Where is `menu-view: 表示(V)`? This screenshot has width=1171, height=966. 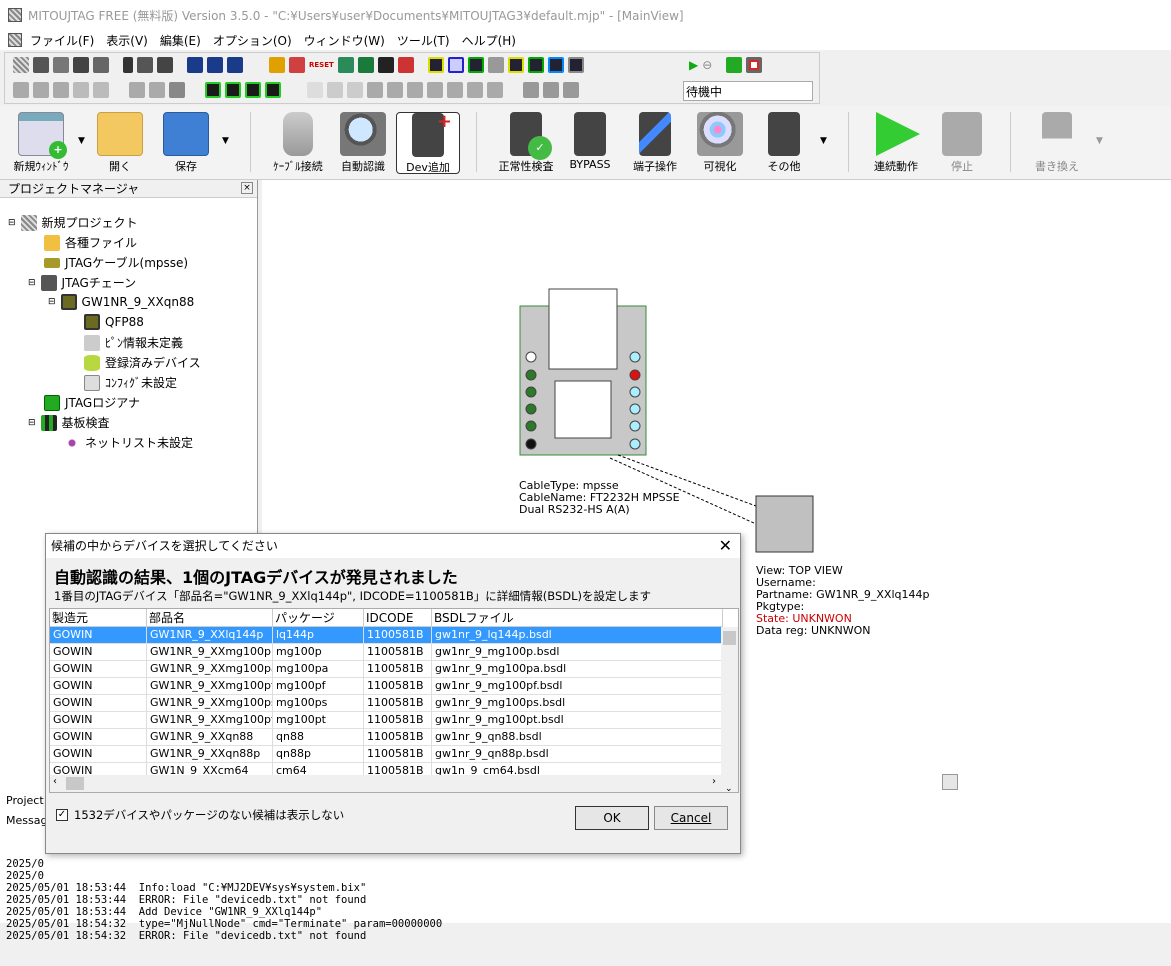
menu-view: 表示(V) is located at coordinates (127, 40).